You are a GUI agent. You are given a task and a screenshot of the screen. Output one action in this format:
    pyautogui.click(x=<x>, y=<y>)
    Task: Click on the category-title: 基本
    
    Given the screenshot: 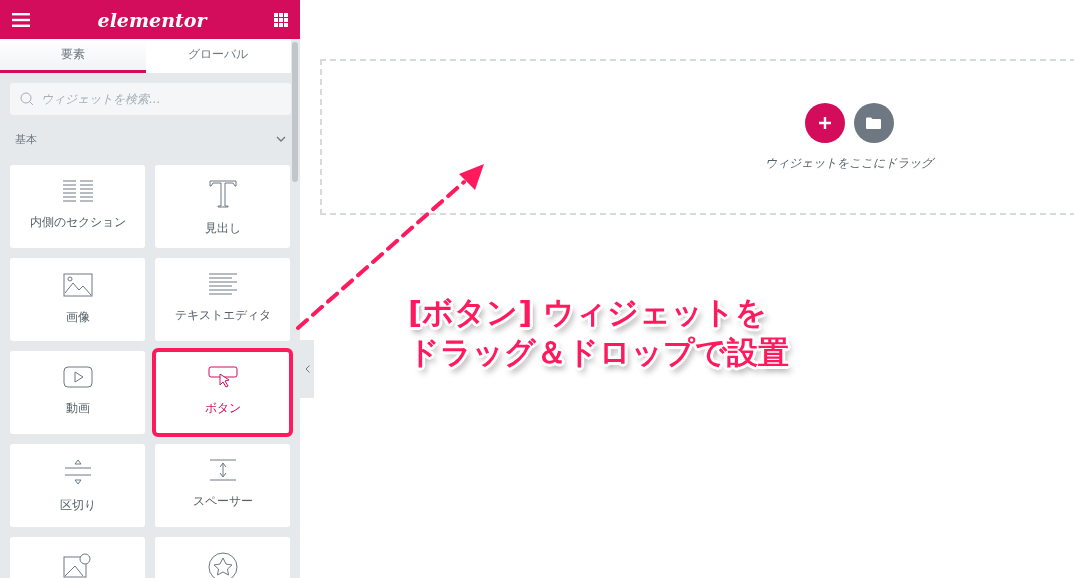 What is the action you would take?
    pyautogui.click(x=26, y=139)
    